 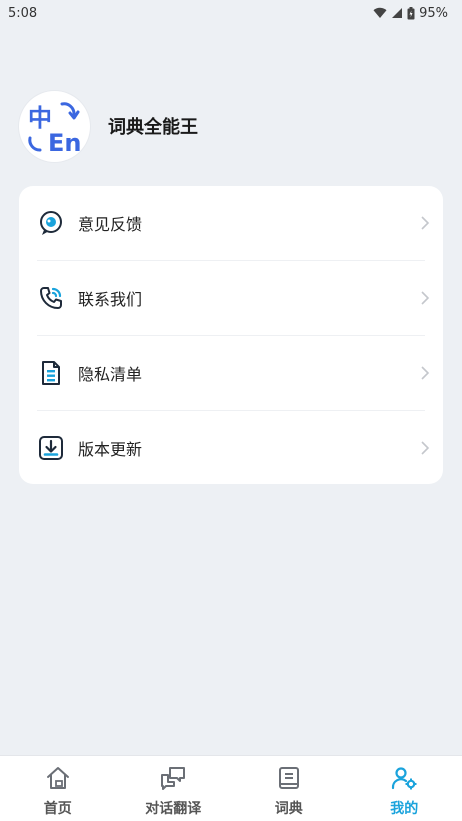 I want to click on menu-item-contact: 联系我们, so click(x=231, y=298).